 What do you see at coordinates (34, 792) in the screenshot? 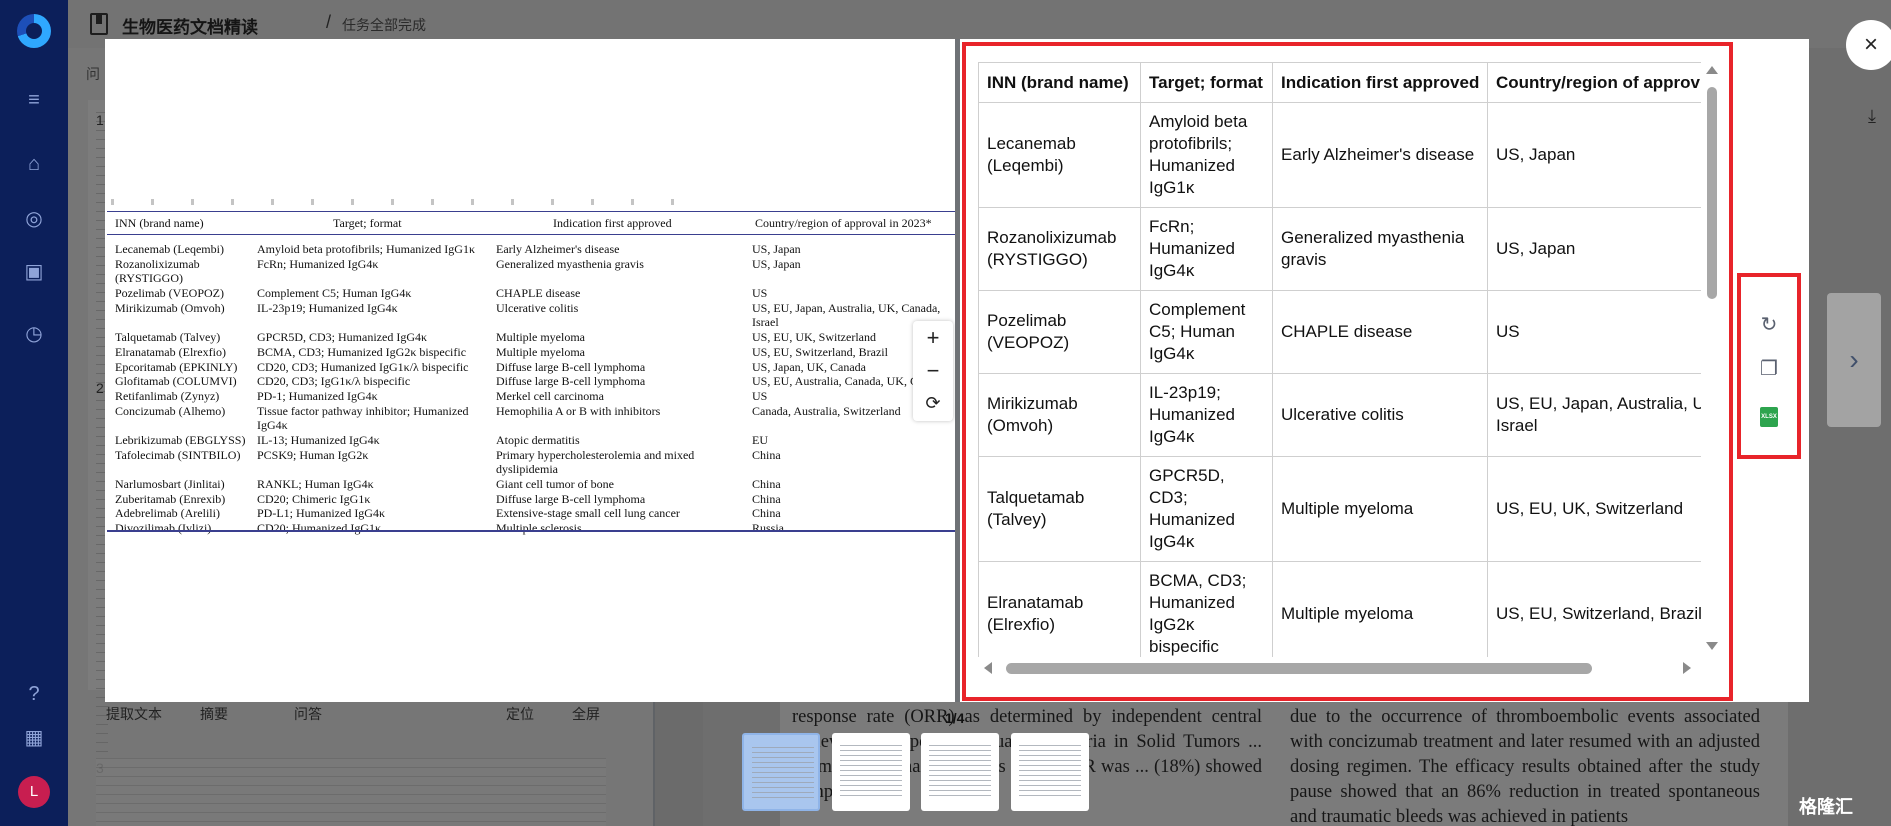
I see `user-avatar: L` at bounding box center [34, 792].